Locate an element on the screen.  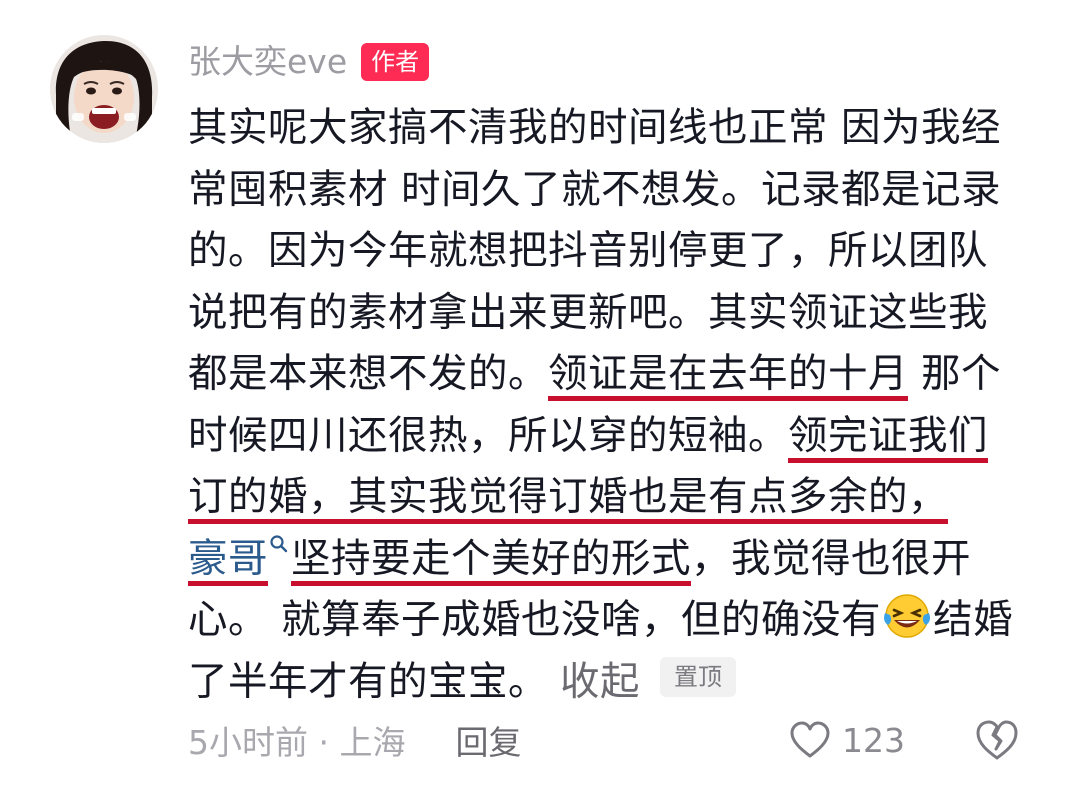
broken-heart-icon is located at coordinates (997, 740).